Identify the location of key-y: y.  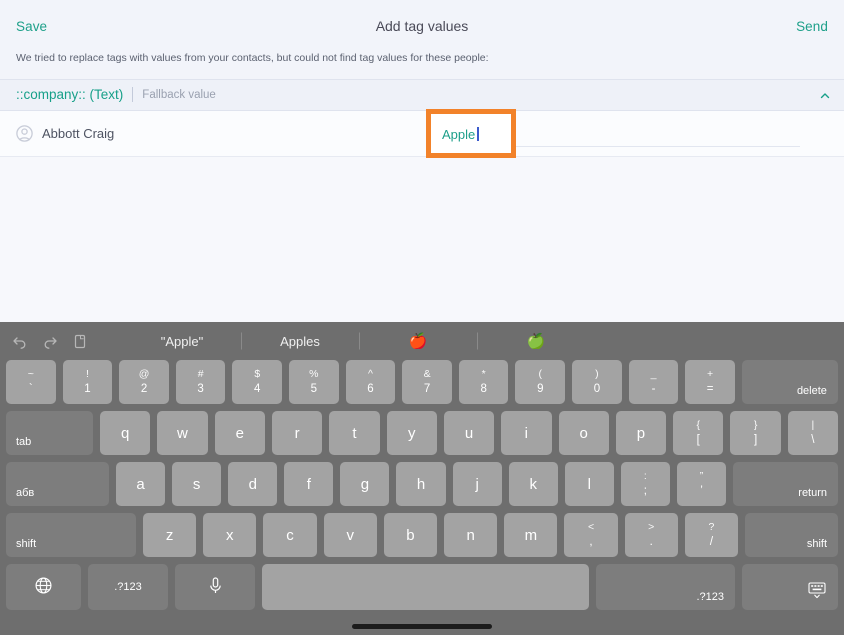
(411, 433).